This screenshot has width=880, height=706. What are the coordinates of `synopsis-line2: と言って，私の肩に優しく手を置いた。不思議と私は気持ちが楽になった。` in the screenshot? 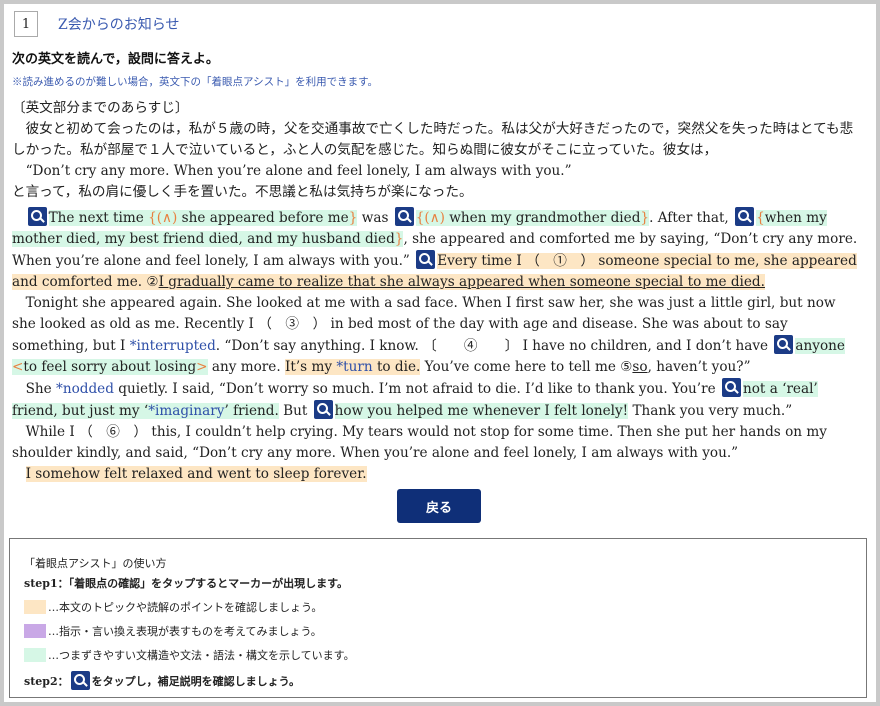 It's located at (242, 192).